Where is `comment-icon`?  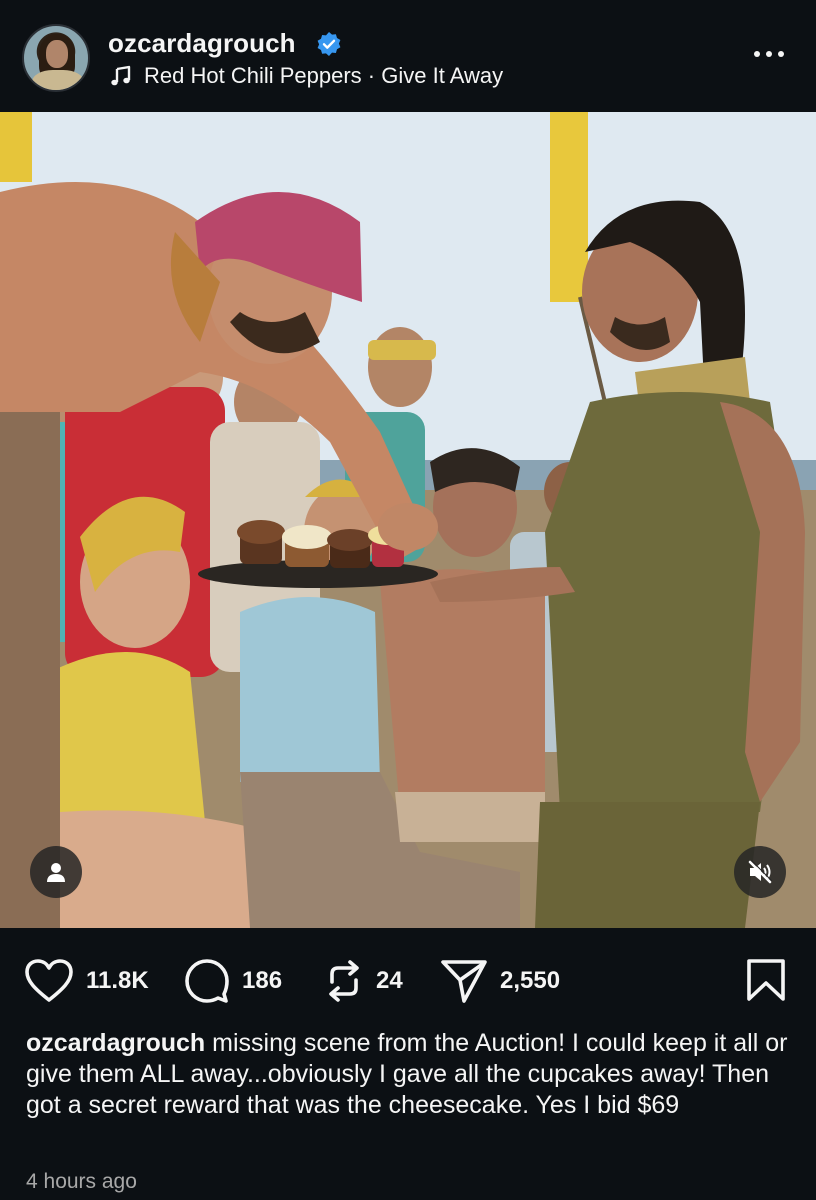 comment-icon is located at coordinates (207, 981).